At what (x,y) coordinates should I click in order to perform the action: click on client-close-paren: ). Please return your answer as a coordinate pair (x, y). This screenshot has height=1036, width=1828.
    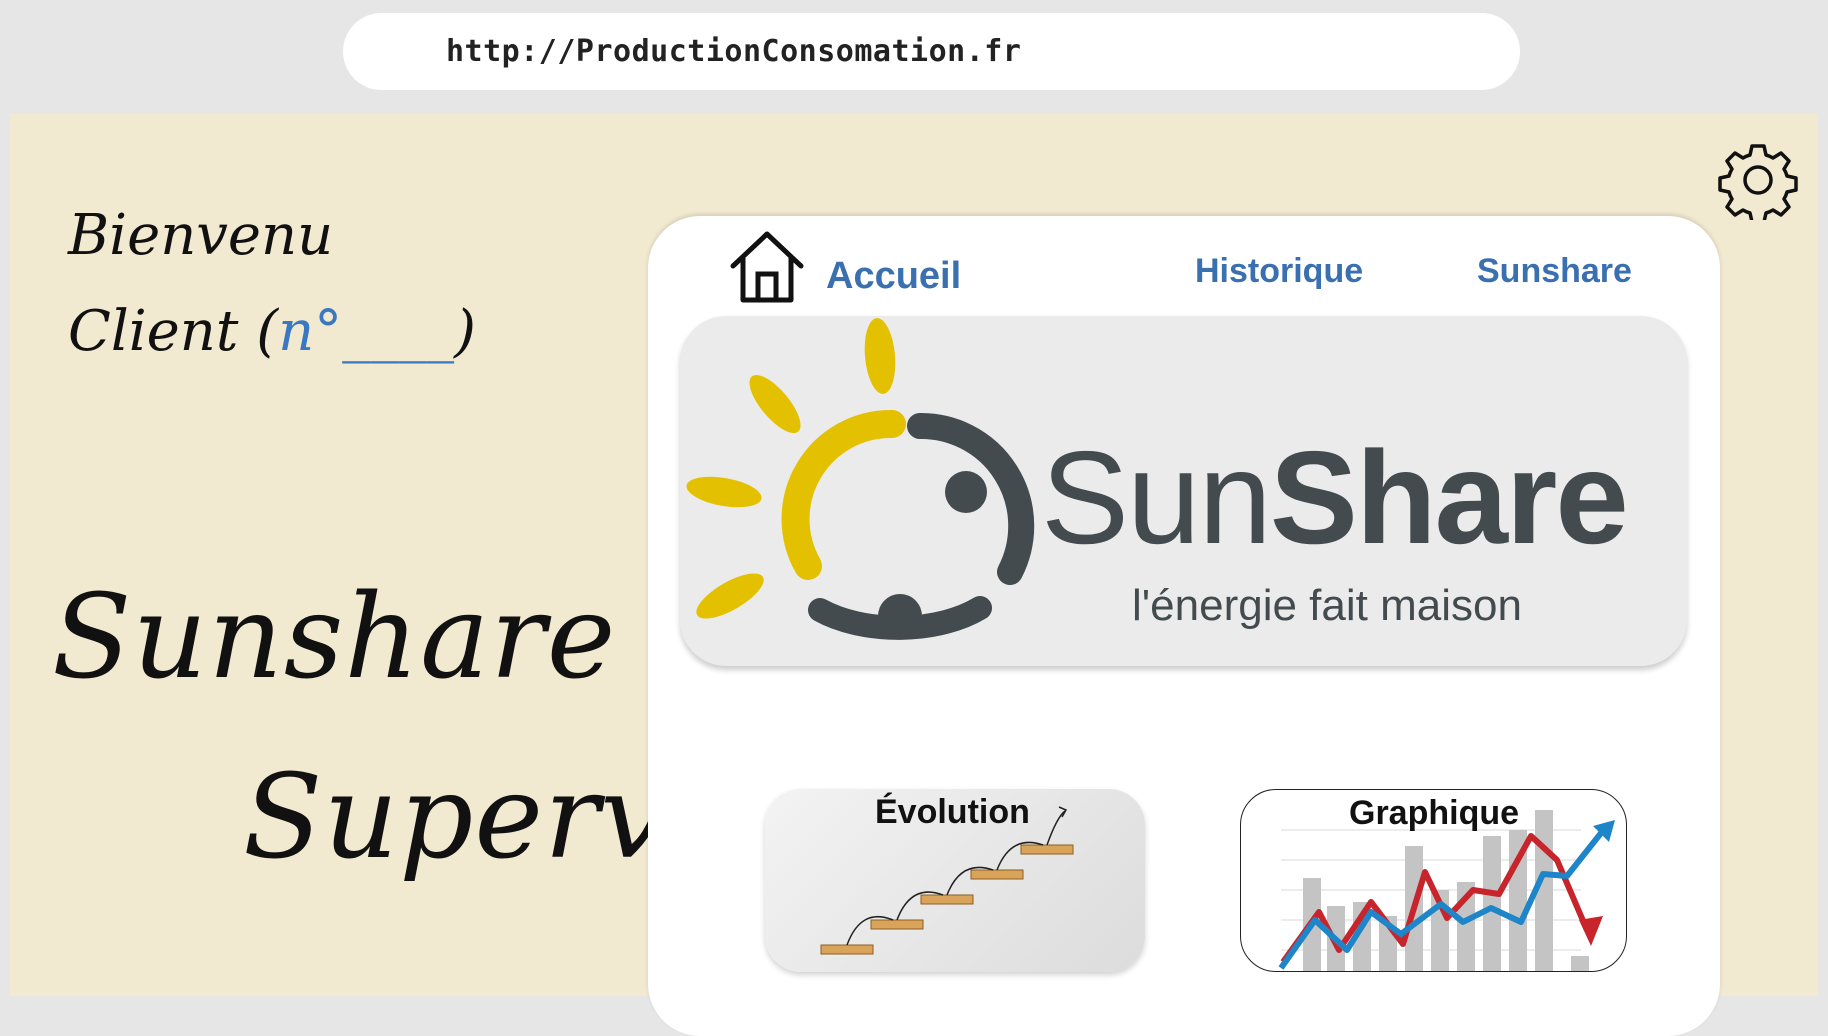
    Looking at the image, I should click on (465, 331).